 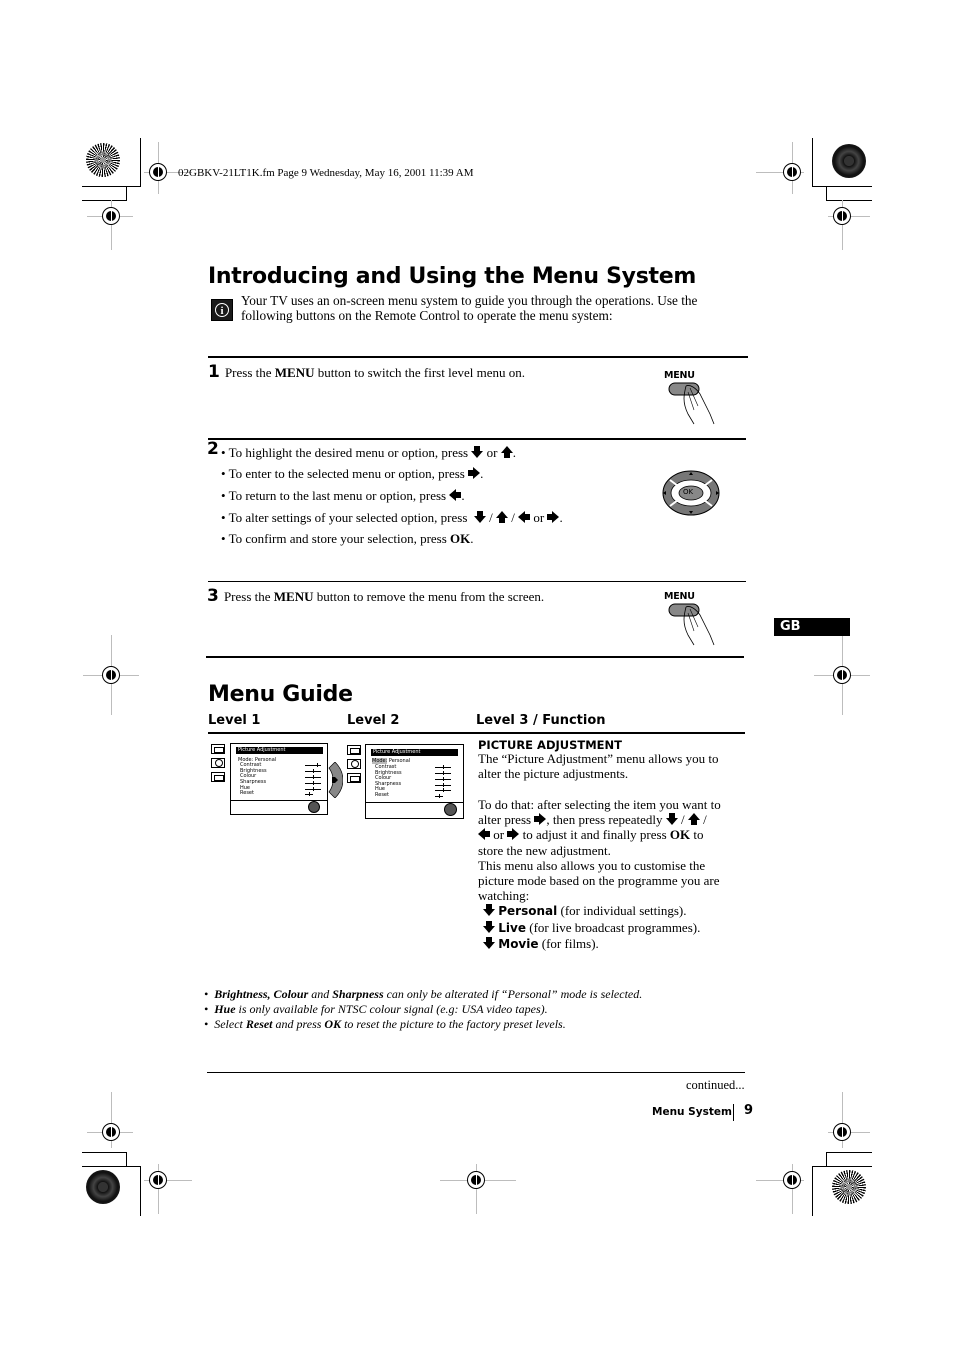 What do you see at coordinates (615, 944) in the screenshot?
I see `mode-option: Movie (for films).` at bounding box center [615, 944].